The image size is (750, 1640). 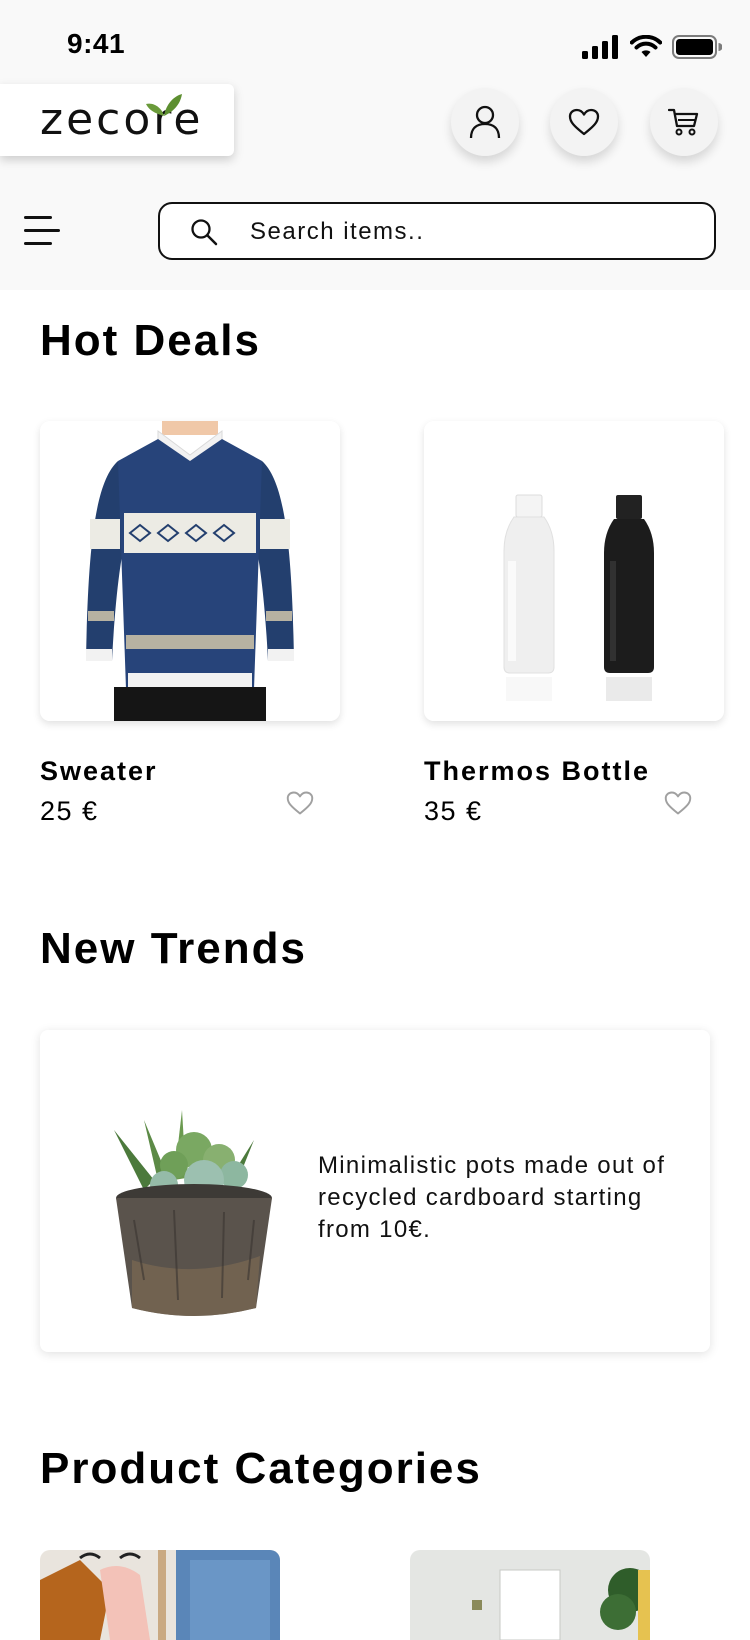 I want to click on user-icon, so click(x=485, y=122).